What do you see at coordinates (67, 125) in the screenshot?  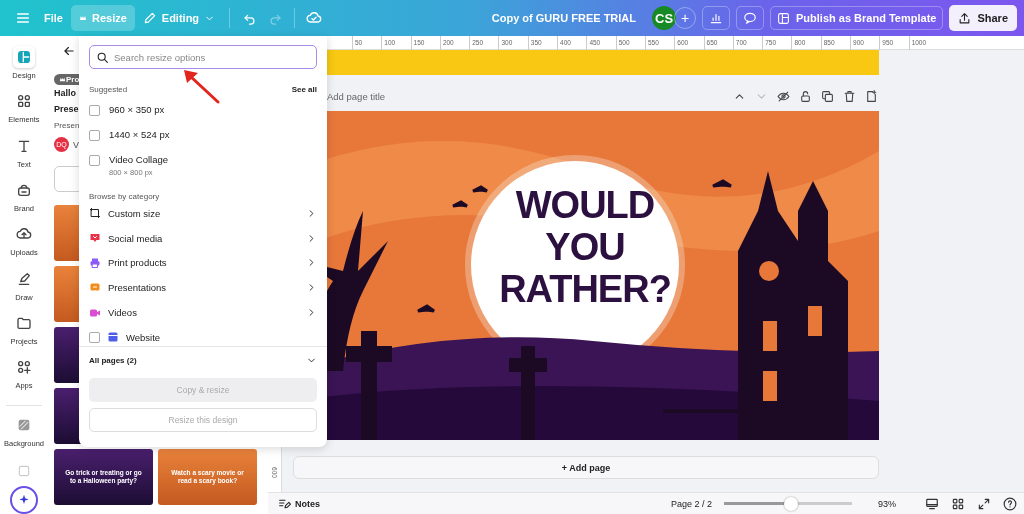 I see `template-subtitle: Presen` at bounding box center [67, 125].